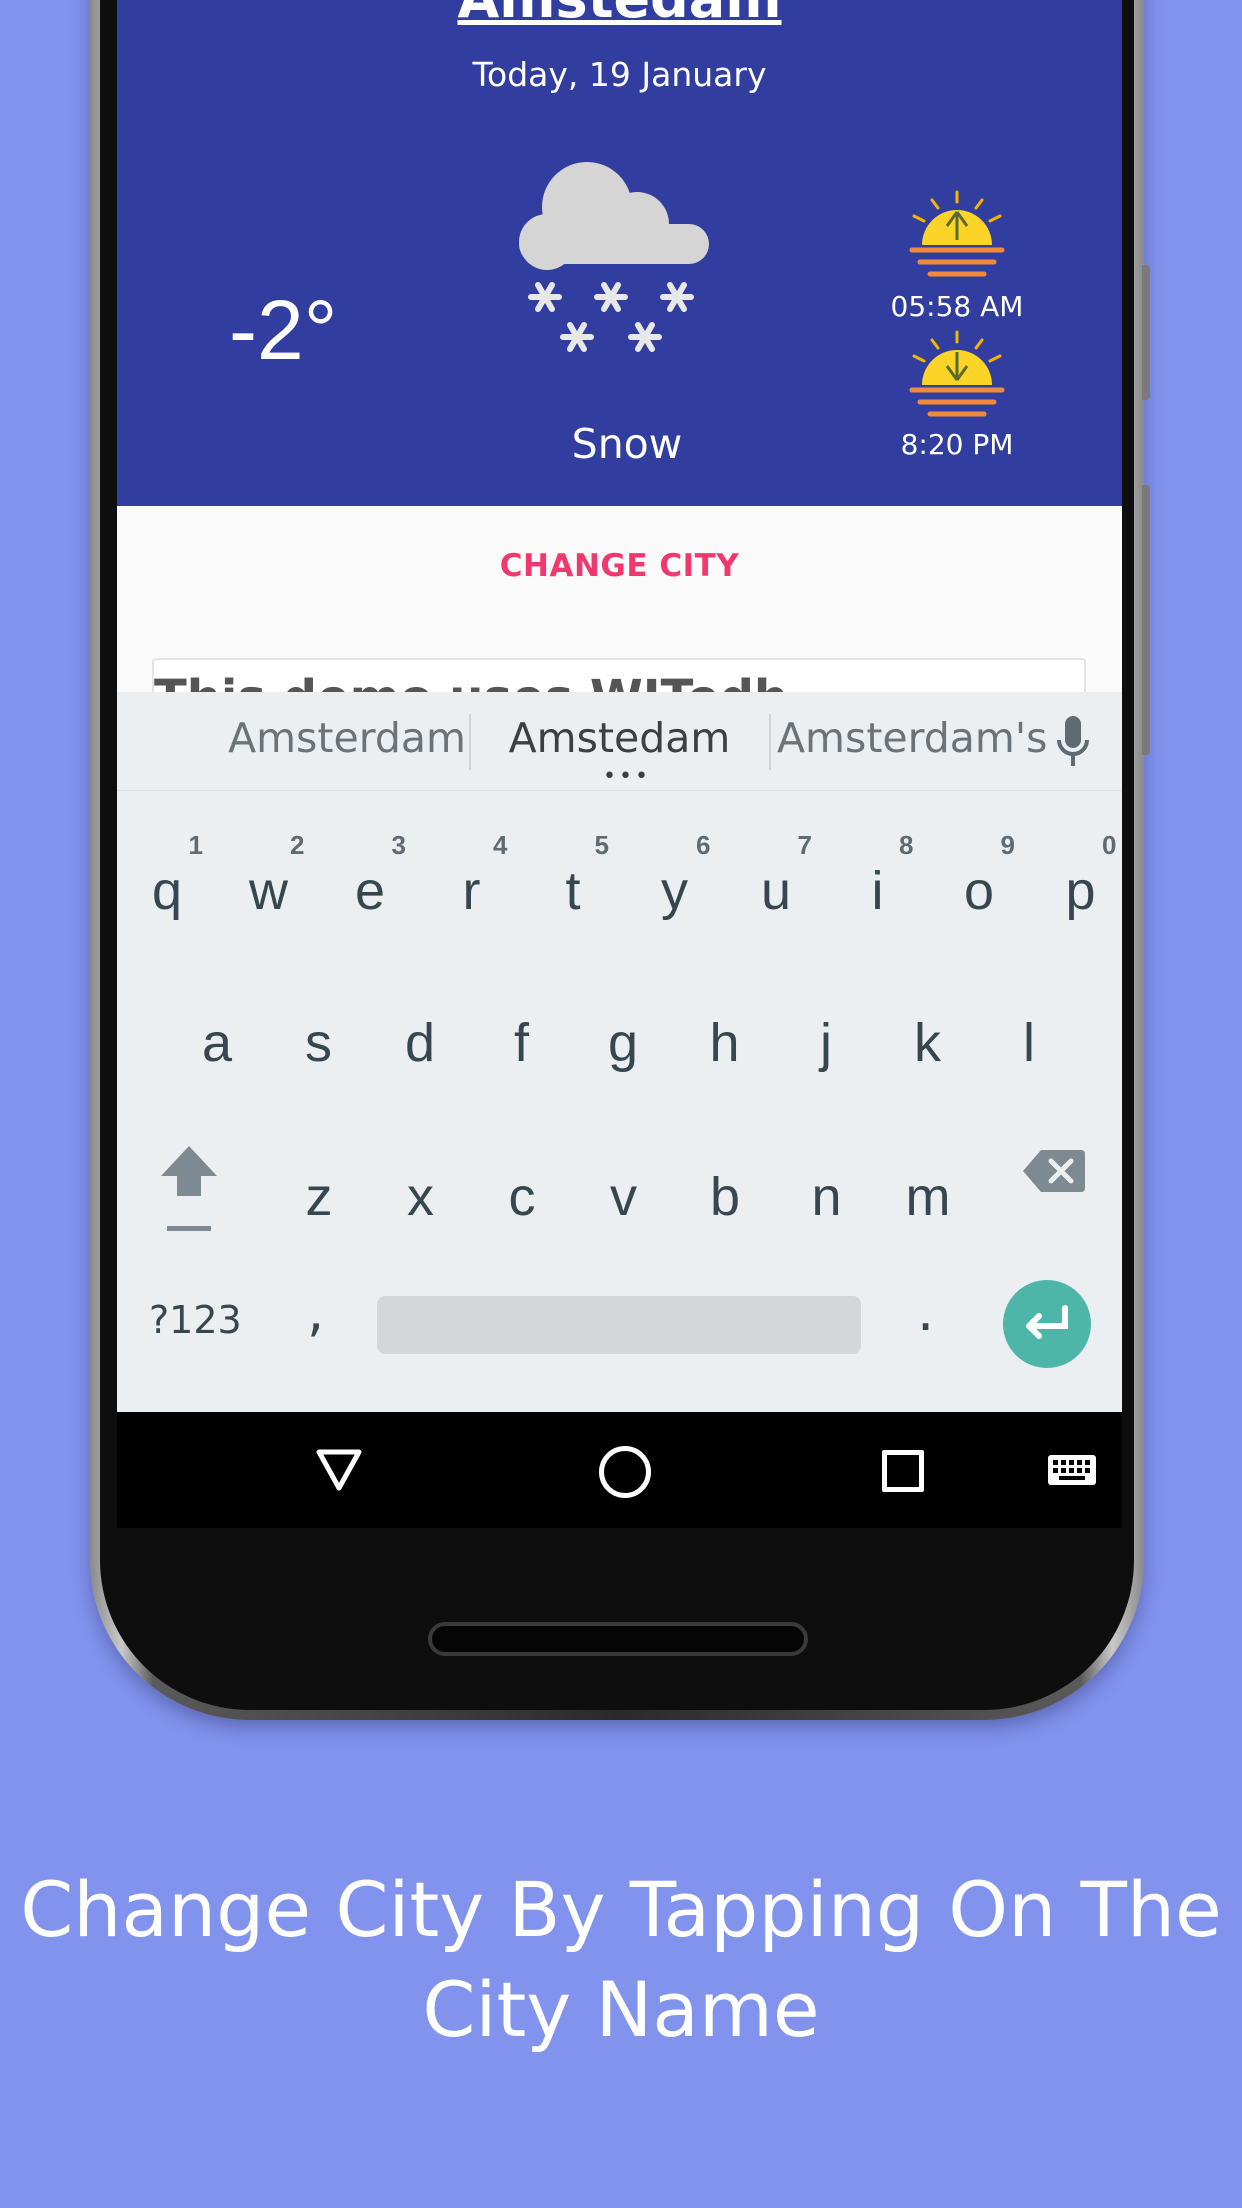 The width and height of the screenshot is (1242, 2208). Describe the element at coordinates (521, 1043) in the screenshot. I see `key-label: f` at that location.